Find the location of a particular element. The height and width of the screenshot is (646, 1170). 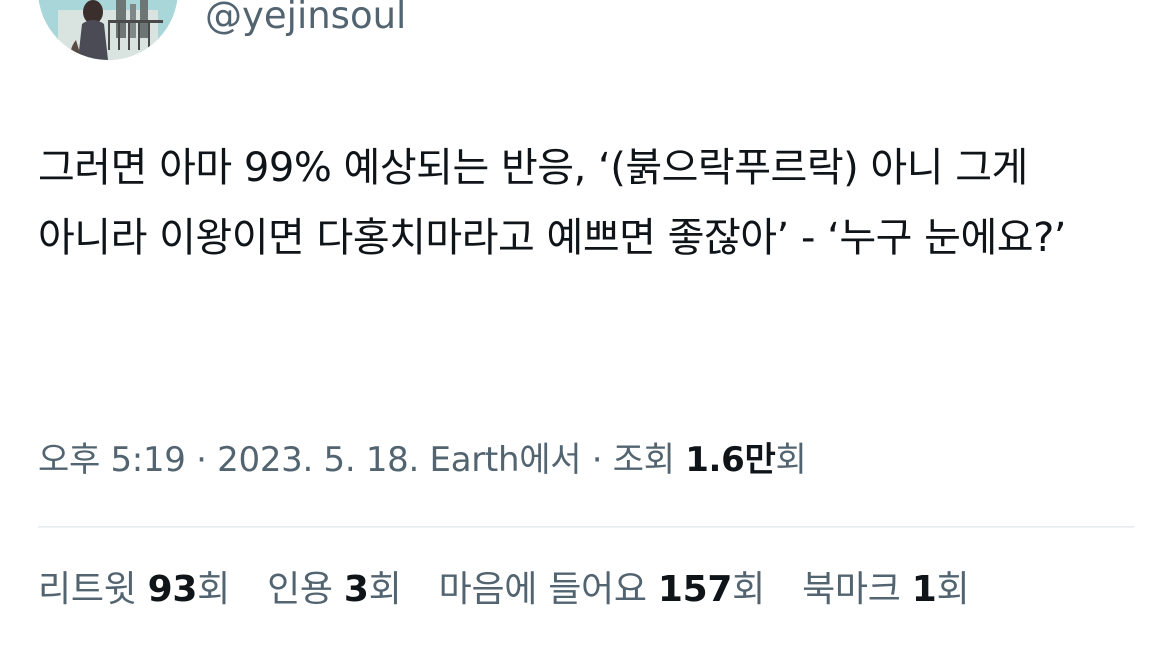

avatar is located at coordinates (108, 30).